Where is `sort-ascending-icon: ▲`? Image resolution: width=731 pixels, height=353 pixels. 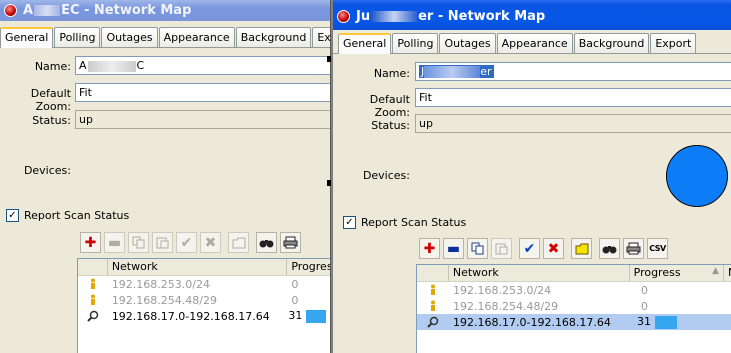
sort-ascending-icon: ▲ is located at coordinates (716, 271).